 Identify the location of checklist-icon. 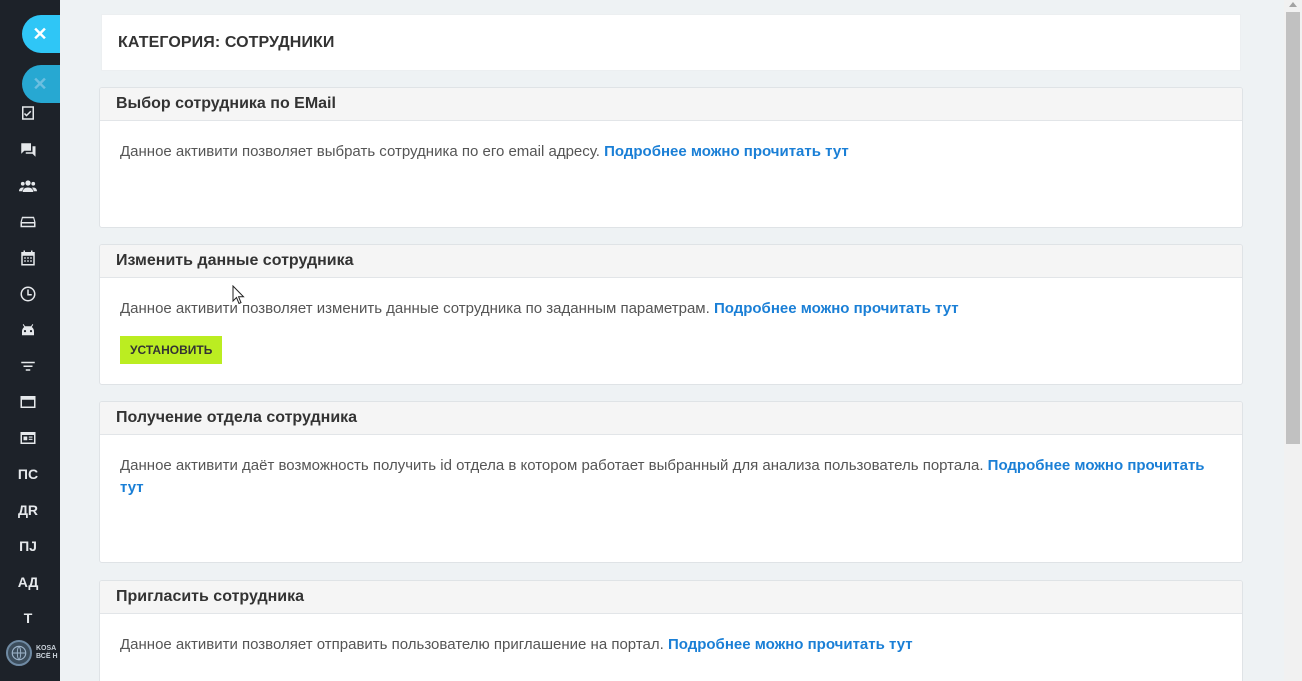
(28, 113).